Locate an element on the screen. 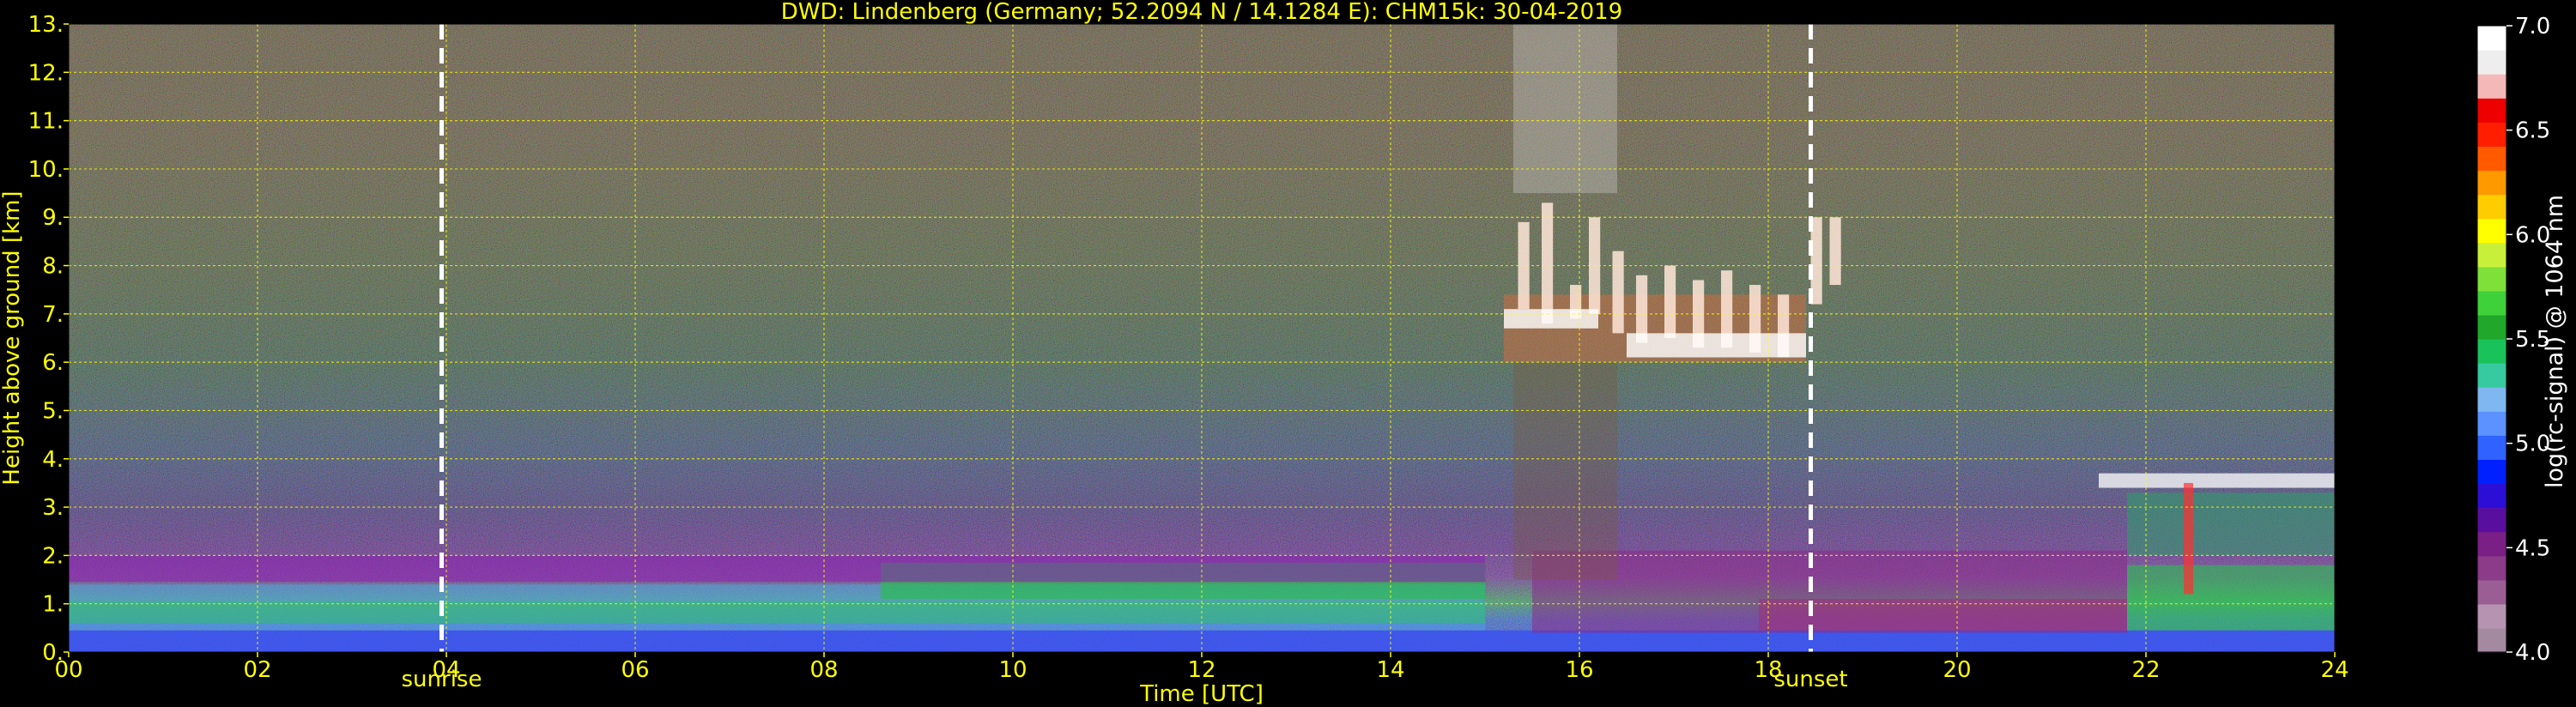 This screenshot has height=707, width=2576. colorbar-tick-label: 4.5 is located at coordinates (2532, 548).